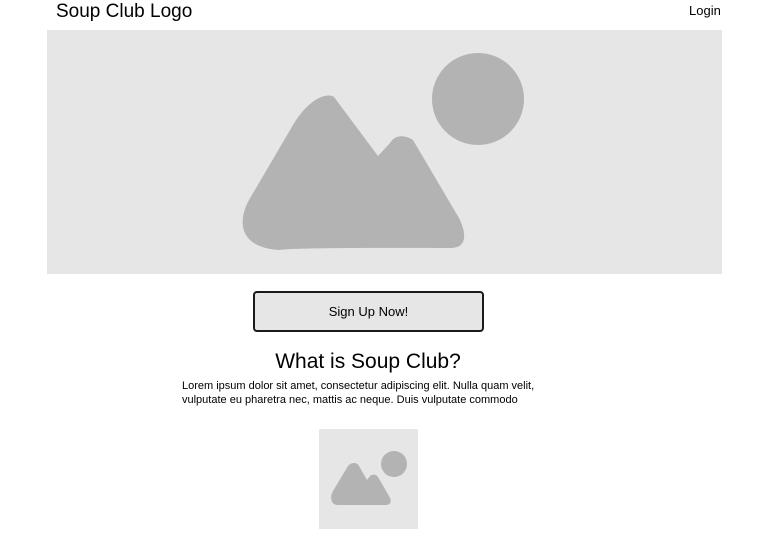 The image size is (768, 560). What do you see at coordinates (705, 11) in the screenshot?
I see `login-link: Login` at bounding box center [705, 11].